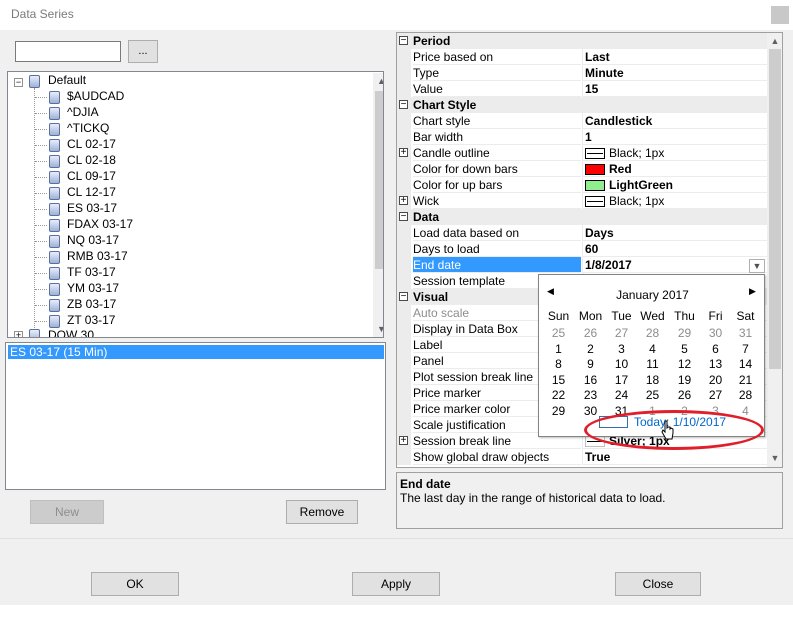 The height and width of the screenshot is (619, 793). What do you see at coordinates (621, 380) in the screenshot?
I see `calendar-day: 17` at bounding box center [621, 380].